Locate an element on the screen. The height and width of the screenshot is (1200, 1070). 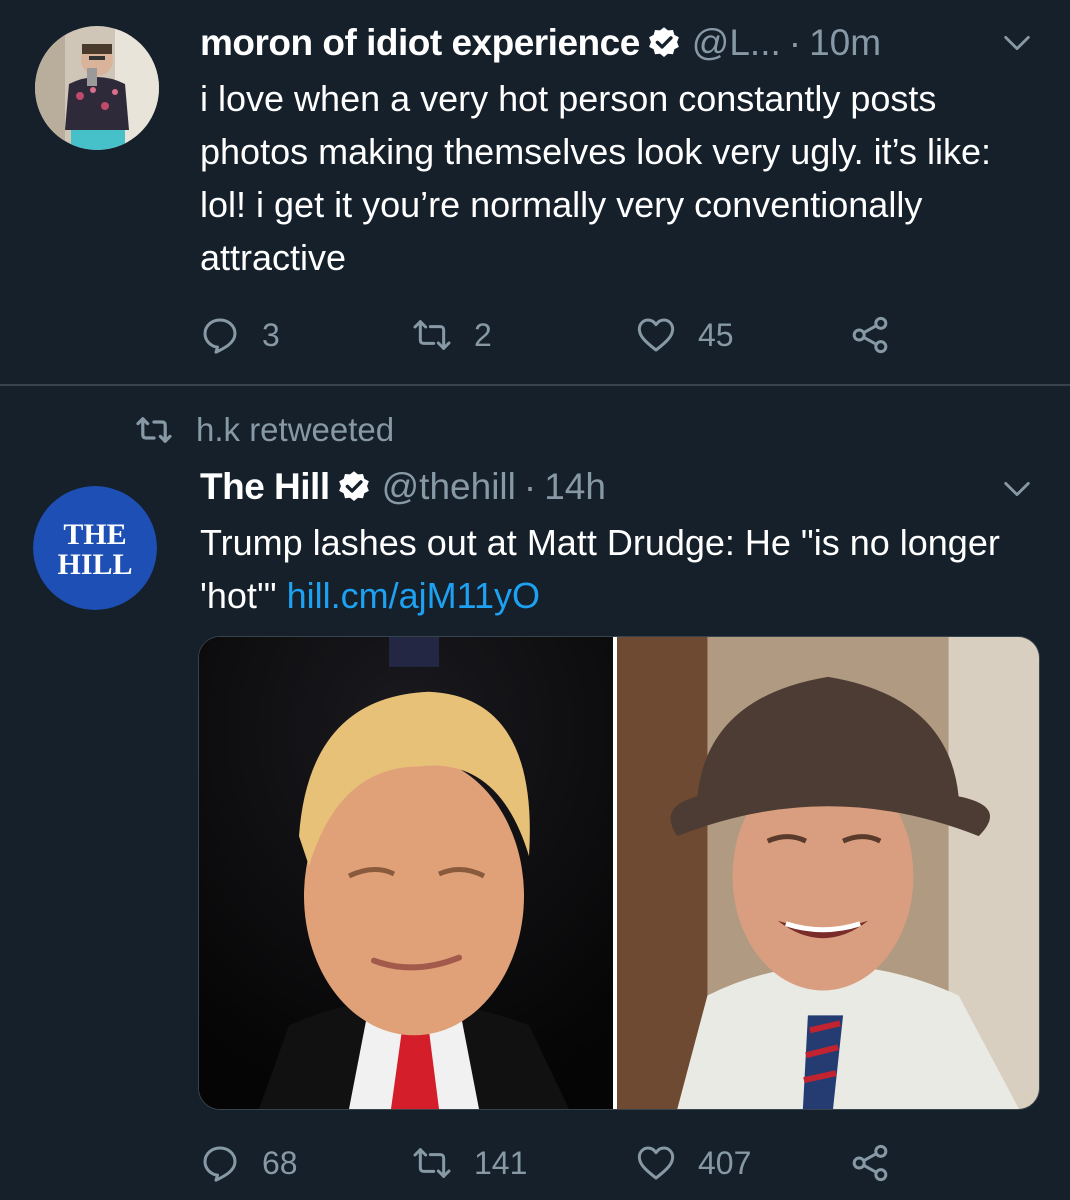
timestamp: 10m is located at coordinates (845, 43).